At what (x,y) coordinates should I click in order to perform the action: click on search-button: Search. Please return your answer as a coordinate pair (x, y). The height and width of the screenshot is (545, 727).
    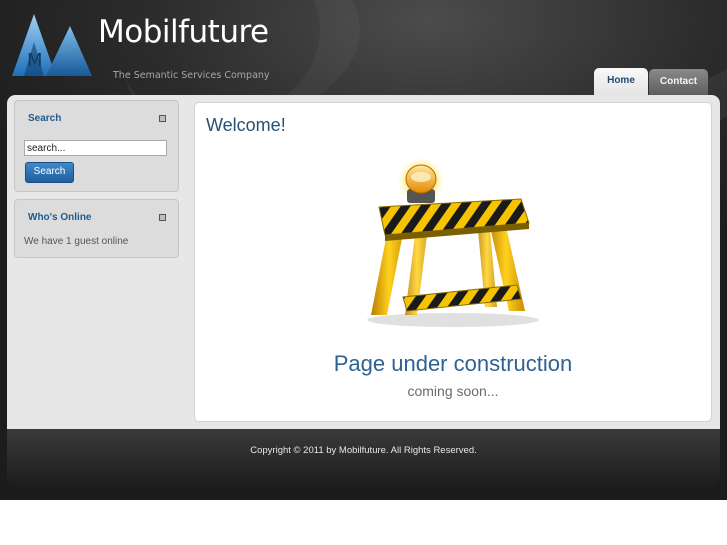
    Looking at the image, I should click on (49, 172).